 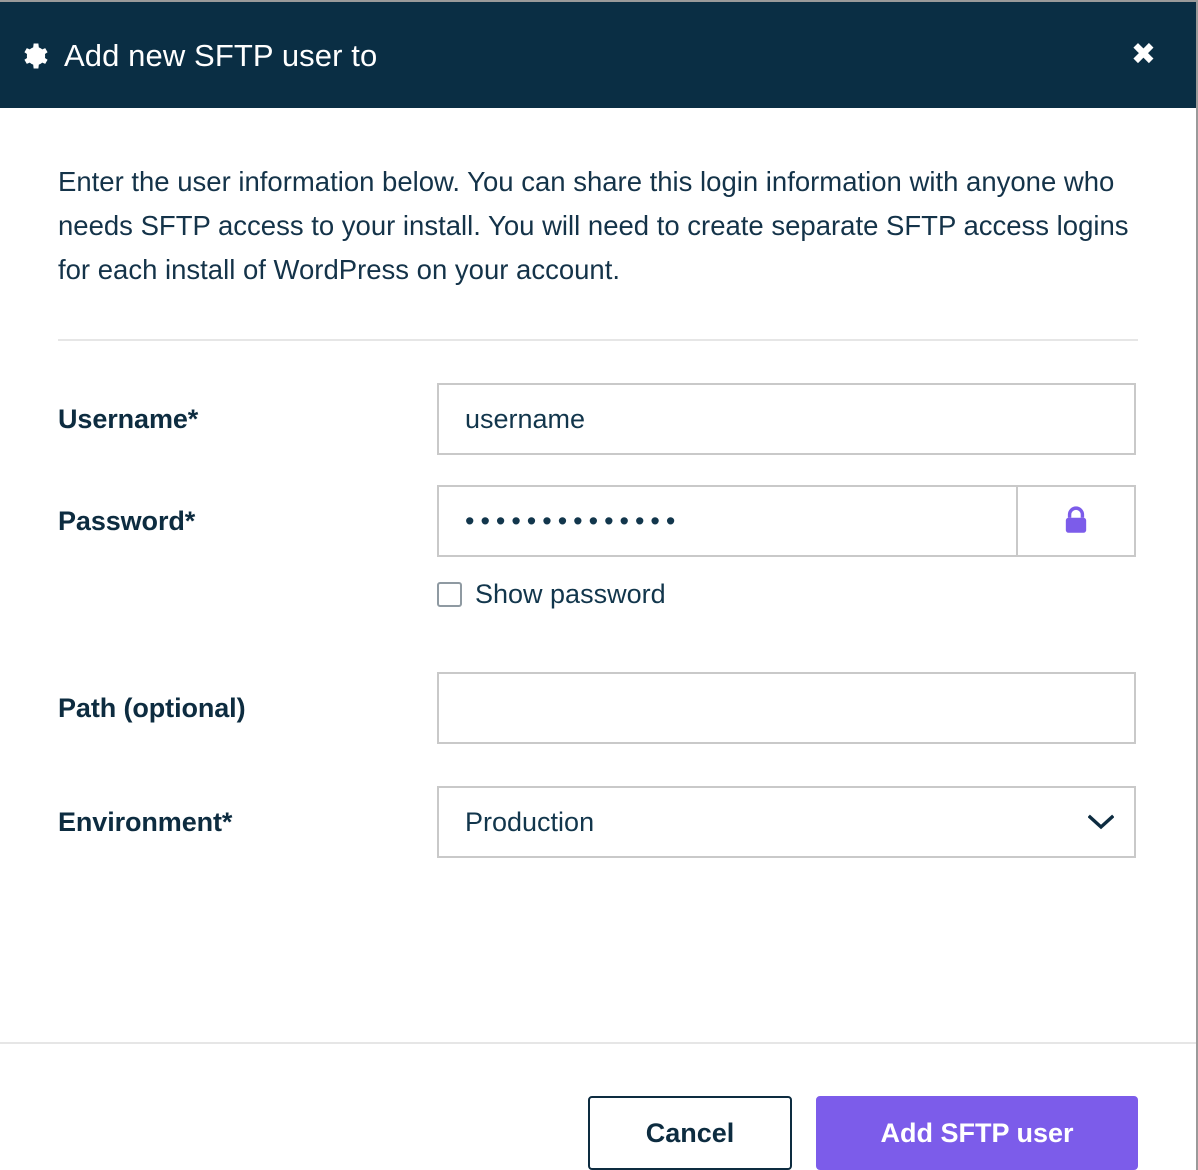 I want to click on modal-footer: Cancel Add SFTP user, so click(x=598, y=1107).